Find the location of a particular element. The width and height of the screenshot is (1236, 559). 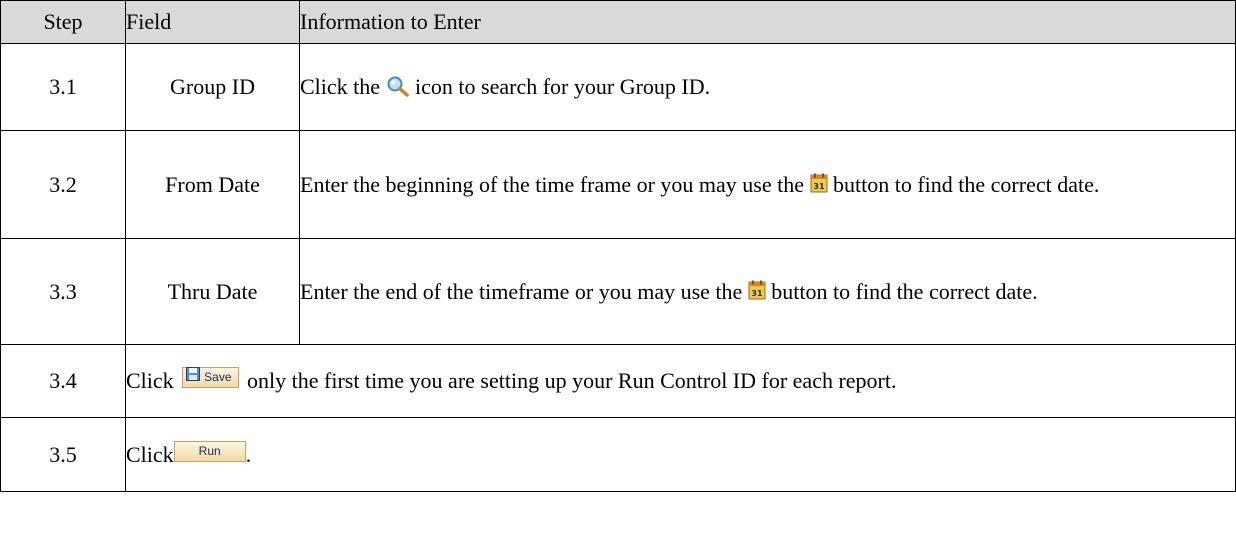

header-row: Step Field Information to Enter is located at coordinates (618, 22).